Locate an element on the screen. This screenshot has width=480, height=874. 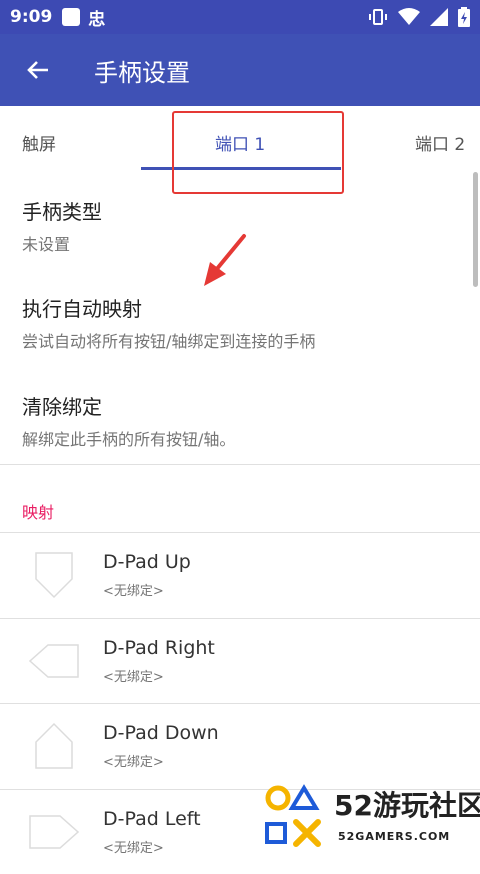
status-bar: 9:09 忠 is located at coordinates (240, 17).